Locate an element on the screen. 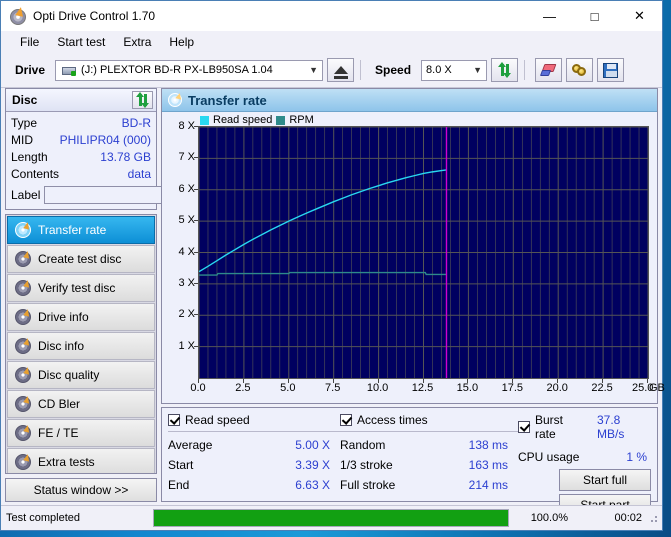 Image resolution: width=671 pixels, height=537 pixels. sidebar-item-cd-bler: CD Bler is located at coordinates (81, 404).